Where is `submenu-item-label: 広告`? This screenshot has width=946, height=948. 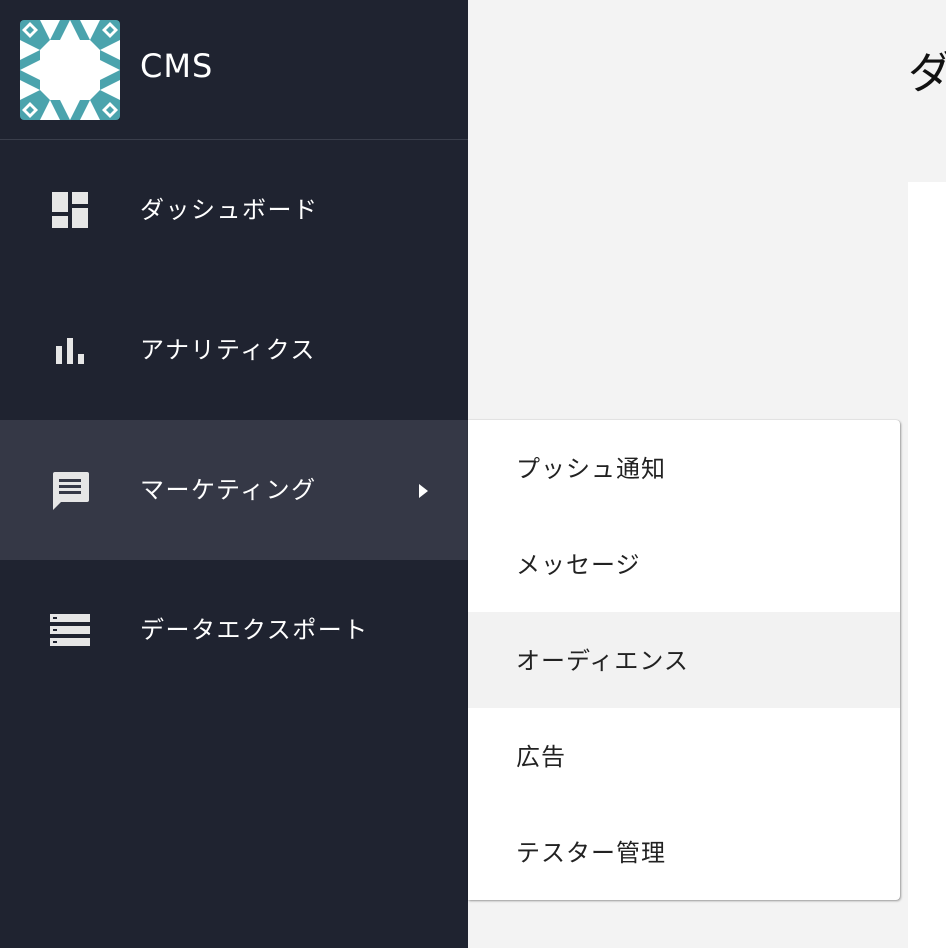 submenu-item-label: 広告 is located at coordinates (541, 757).